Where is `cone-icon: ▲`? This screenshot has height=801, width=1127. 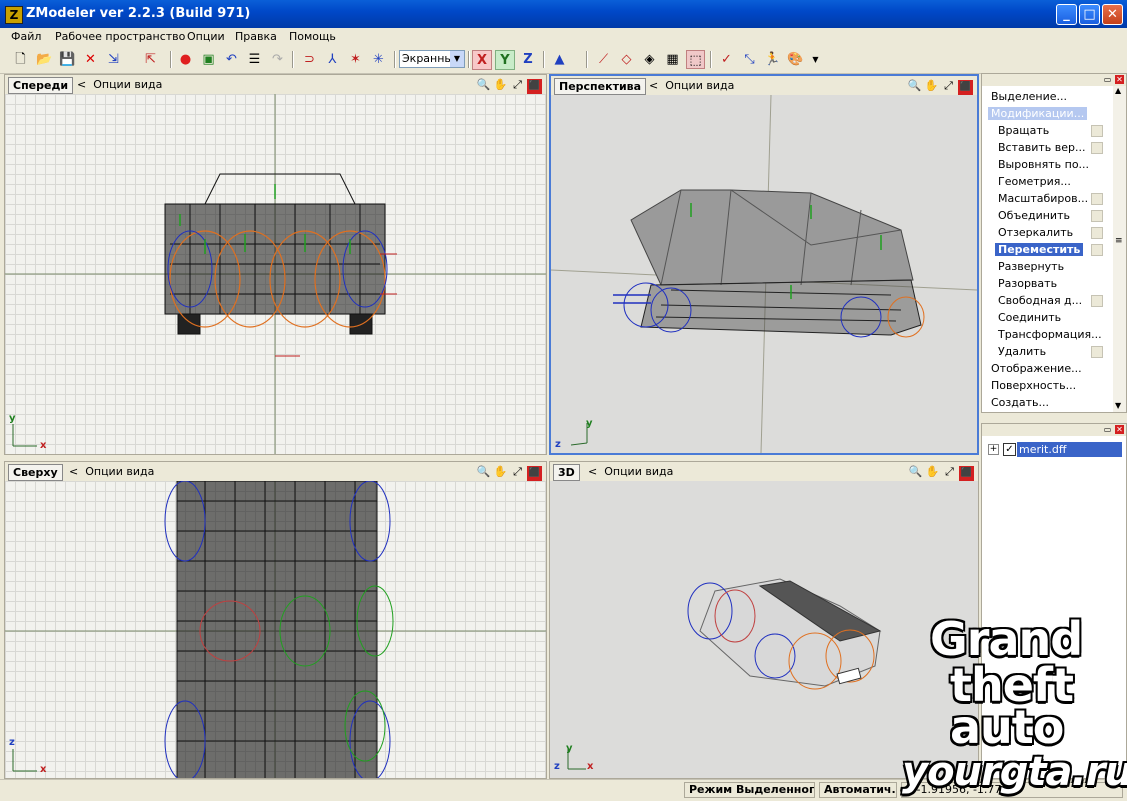 cone-icon: ▲ is located at coordinates (559, 59).